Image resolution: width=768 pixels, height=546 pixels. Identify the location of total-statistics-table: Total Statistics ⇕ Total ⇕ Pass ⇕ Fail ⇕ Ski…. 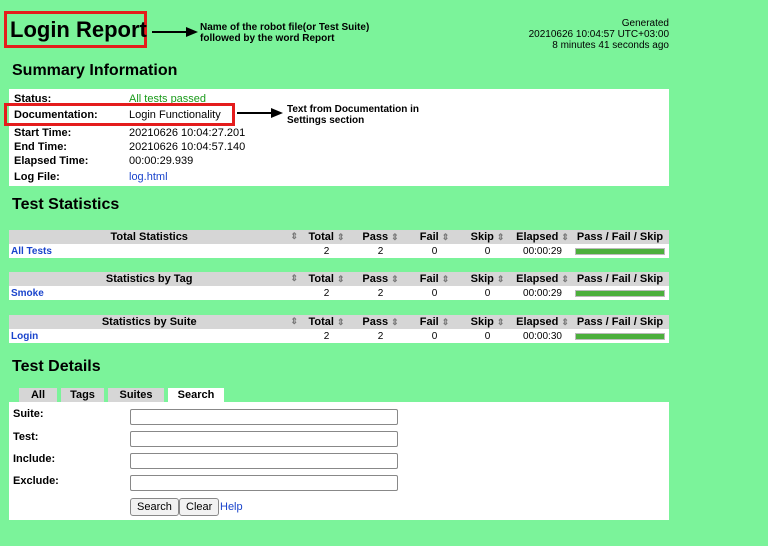
(339, 244).